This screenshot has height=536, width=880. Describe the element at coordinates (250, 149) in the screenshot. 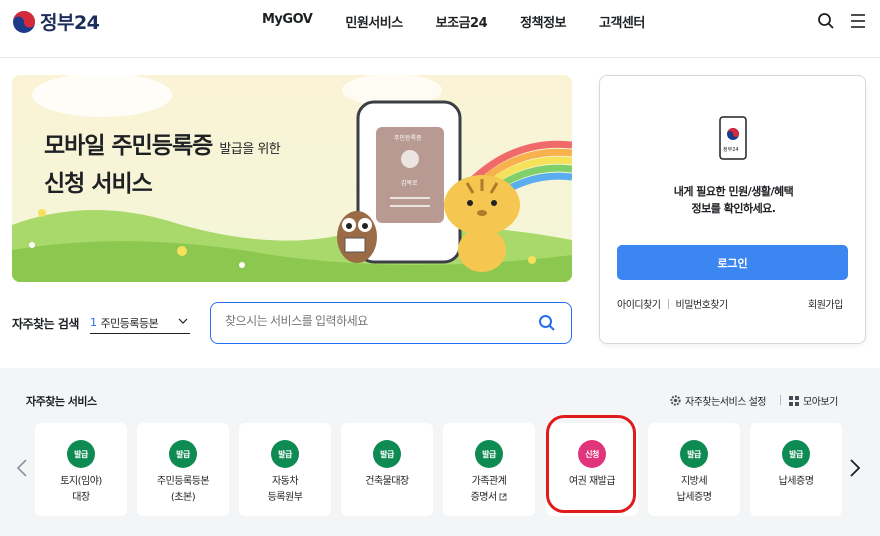

I see `banner-title-small: 발급을 위한` at that location.